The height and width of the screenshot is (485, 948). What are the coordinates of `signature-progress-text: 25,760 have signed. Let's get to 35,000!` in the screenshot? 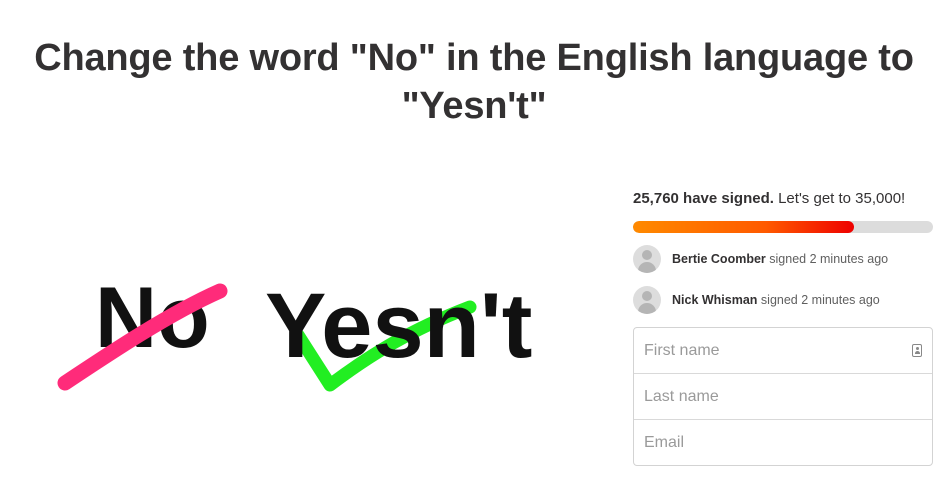 It's located at (783, 199).